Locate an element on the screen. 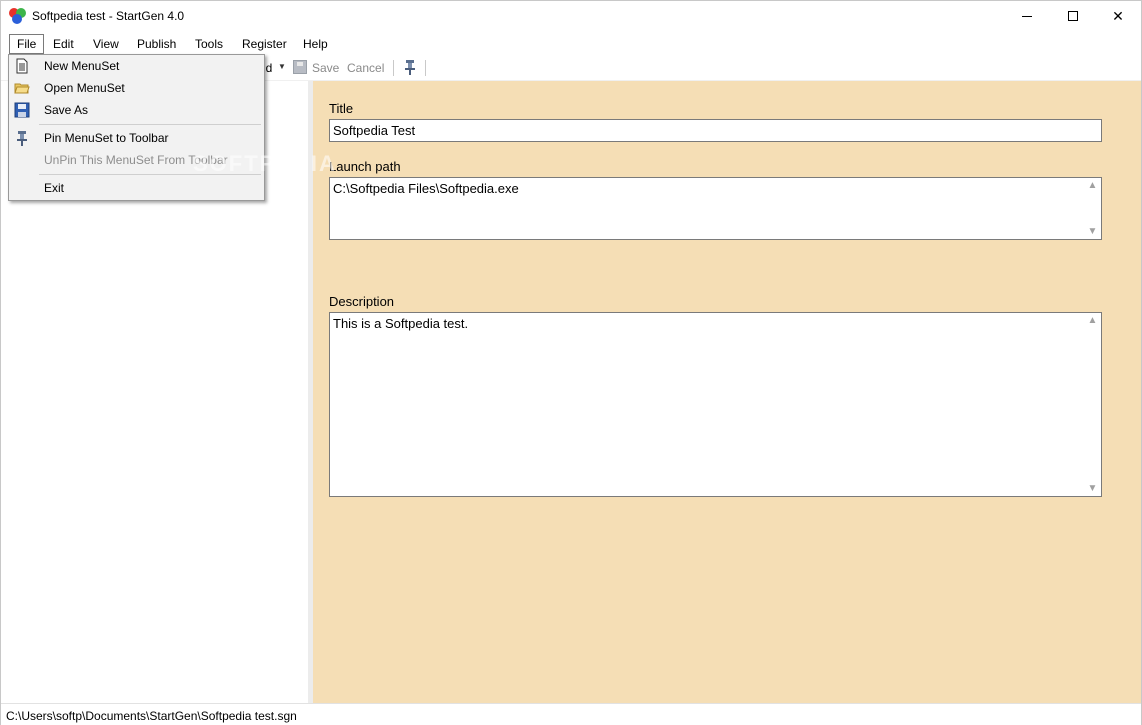 Image resolution: width=1142 pixels, height=725 pixels. open-folder-icon is located at coordinates (22, 88).